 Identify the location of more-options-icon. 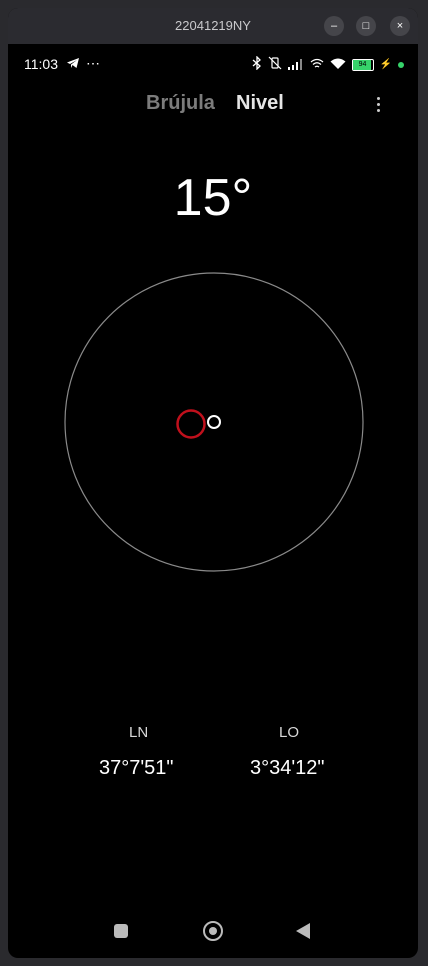
(378, 105).